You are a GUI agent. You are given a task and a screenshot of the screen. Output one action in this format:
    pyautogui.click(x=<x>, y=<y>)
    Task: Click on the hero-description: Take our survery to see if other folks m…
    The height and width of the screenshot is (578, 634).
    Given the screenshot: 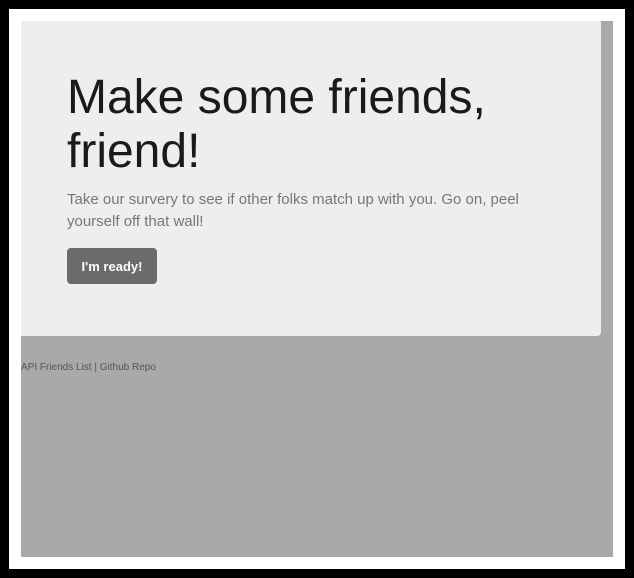 What is the action you would take?
    pyautogui.click(x=293, y=210)
    